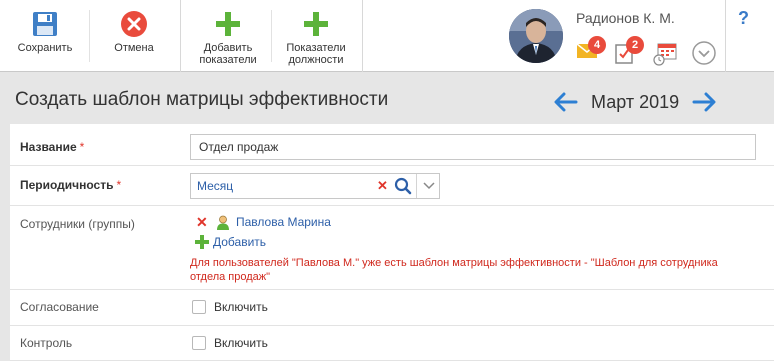 The height and width of the screenshot is (361, 774). I want to click on cancel-label: Отмена, so click(134, 48).